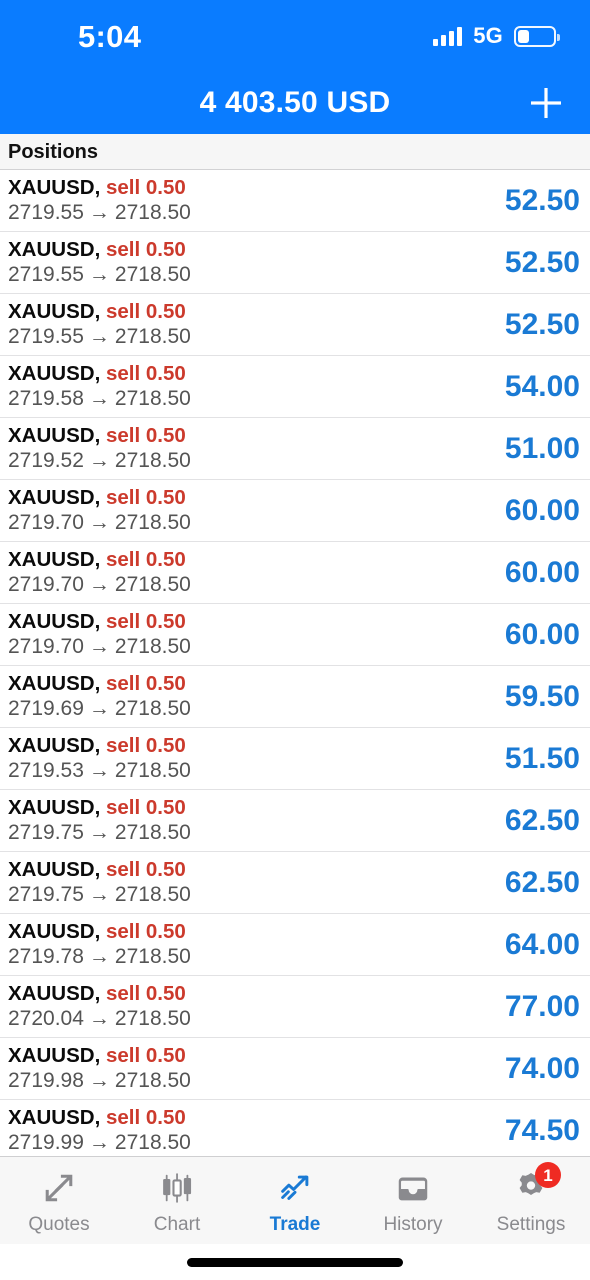 The width and height of the screenshot is (590, 1280). I want to click on position-profit: 64.00, so click(542, 944).